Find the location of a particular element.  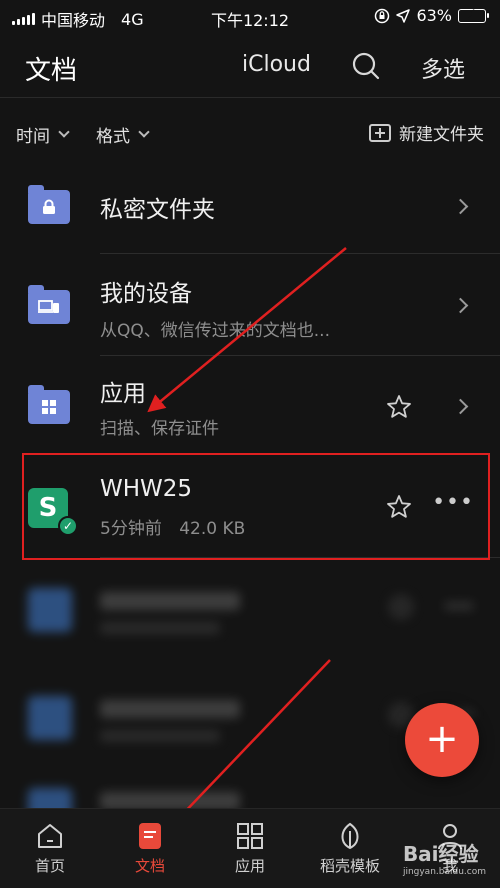

rotation-lock-icon is located at coordinates (382, 15).